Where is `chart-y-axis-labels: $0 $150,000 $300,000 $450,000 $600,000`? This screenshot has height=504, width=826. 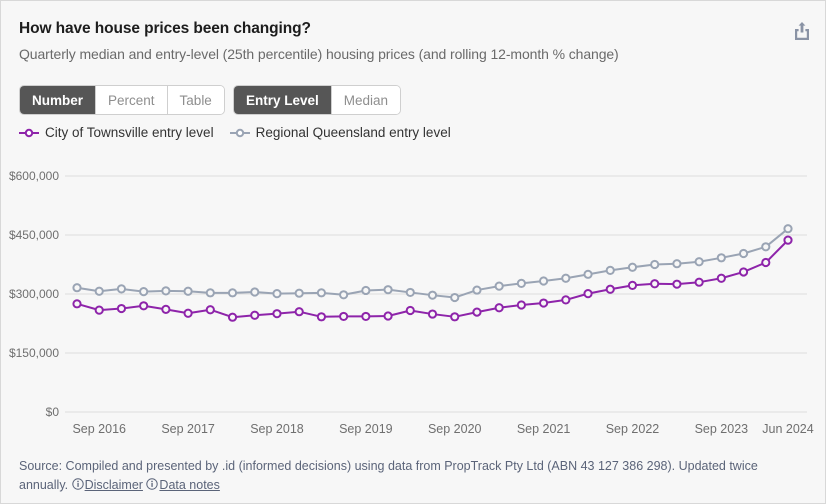 chart-y-axis-labels: $0 $150,000 $300,000 $450,000 $600,000 is located at coordinates (34, 294).